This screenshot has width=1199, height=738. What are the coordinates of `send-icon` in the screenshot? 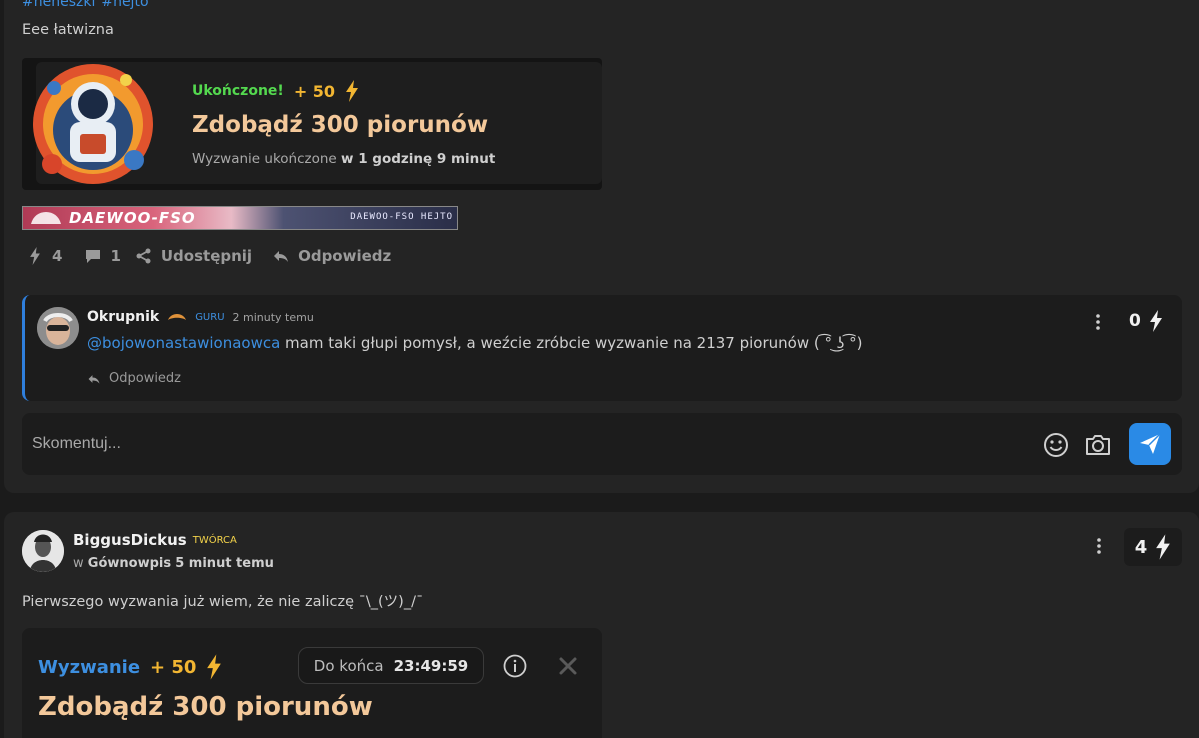 It's located at (1150, 443).